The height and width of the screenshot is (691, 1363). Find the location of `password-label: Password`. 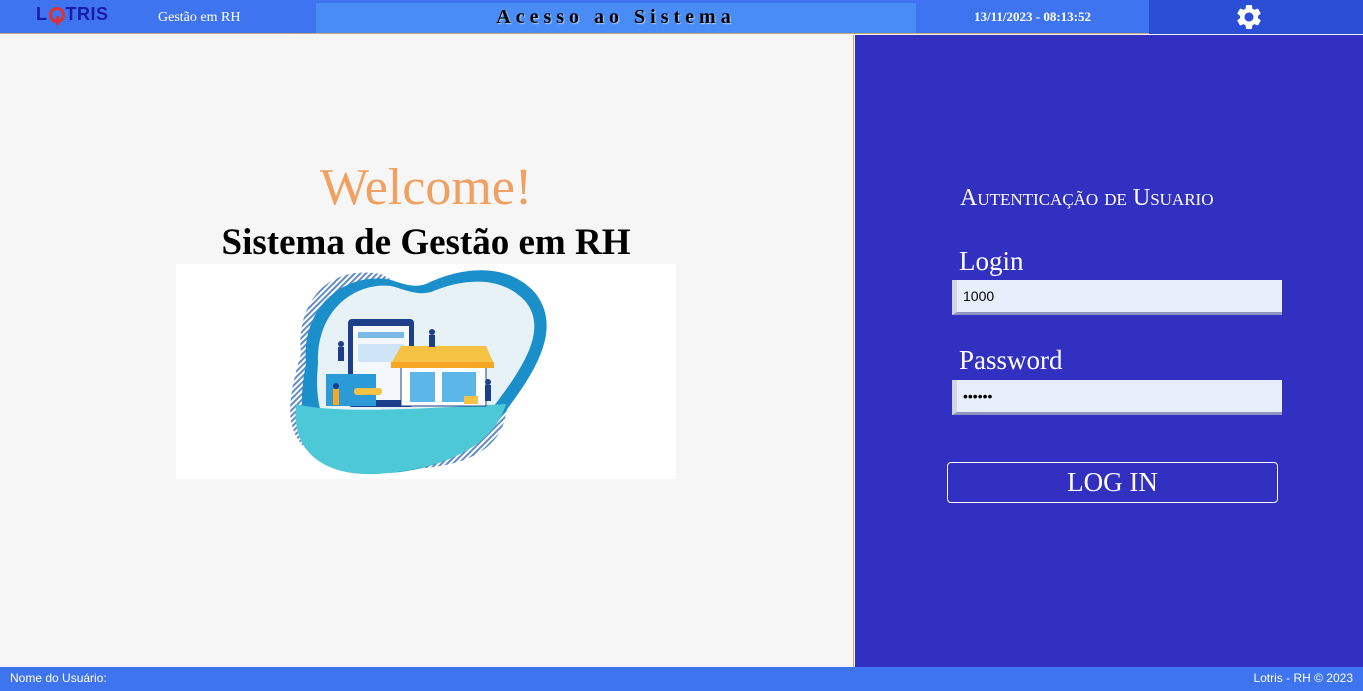

password-label: Password is located at coordinates (1011, 360).